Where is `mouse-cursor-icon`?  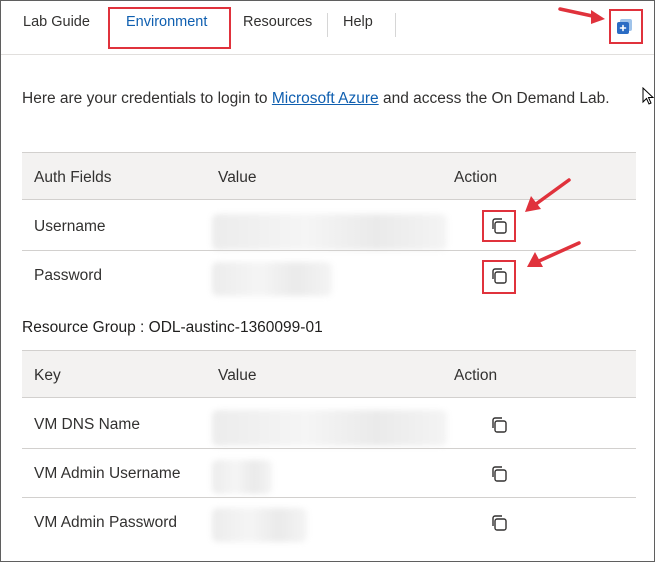 mouse-cursor-icon is located at coordinates (648, 96).